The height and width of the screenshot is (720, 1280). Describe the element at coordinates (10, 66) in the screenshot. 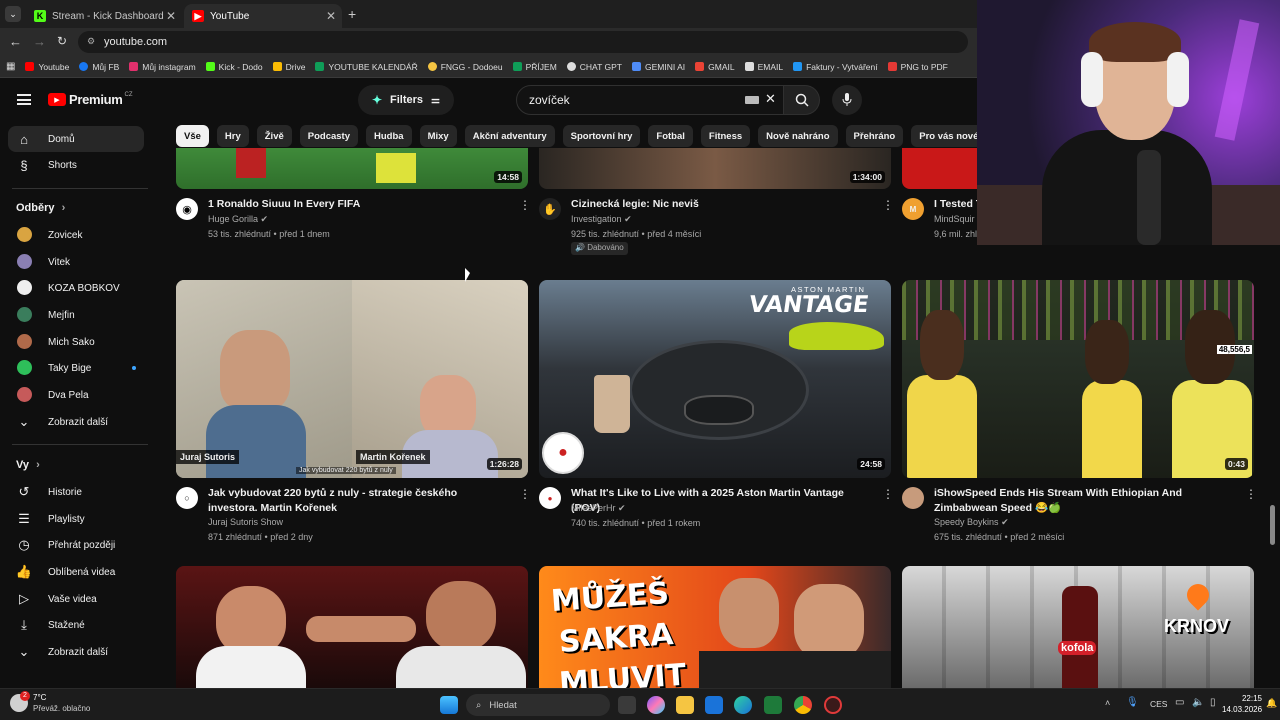

I see `apps-icon: ▦` at that location.